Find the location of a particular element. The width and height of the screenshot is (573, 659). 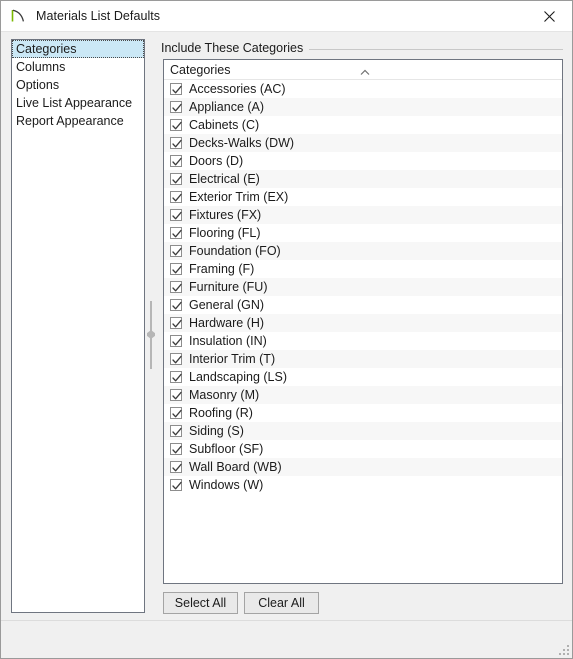

category-label: Masonry (M) is located at coordinates (224, 395).